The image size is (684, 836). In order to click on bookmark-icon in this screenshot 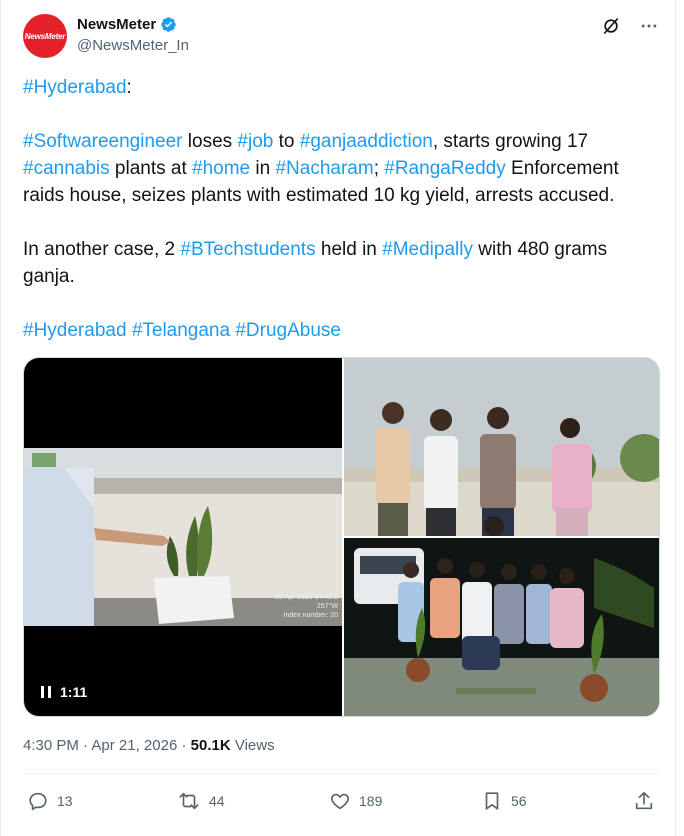, I will do `click(492, 801)`.